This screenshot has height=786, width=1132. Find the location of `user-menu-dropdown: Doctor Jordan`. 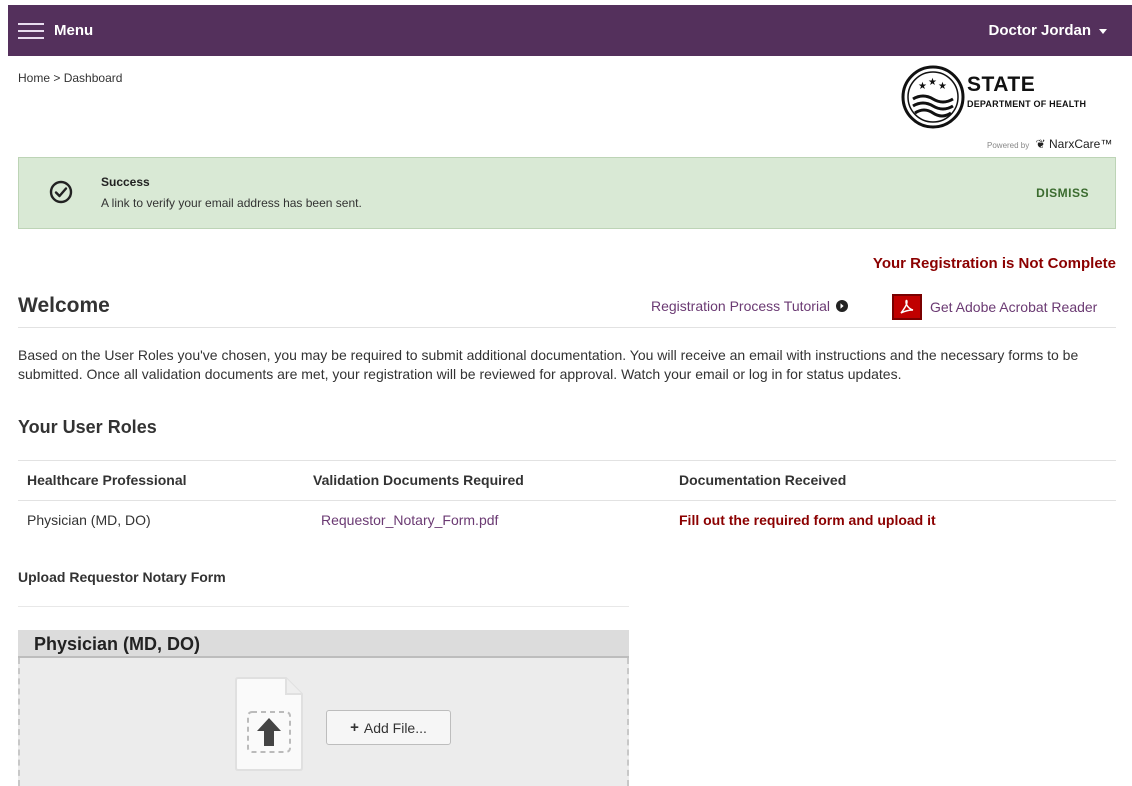

user-menu-dropdown: Doctor Jordan is located at coordinates (1047, 30).